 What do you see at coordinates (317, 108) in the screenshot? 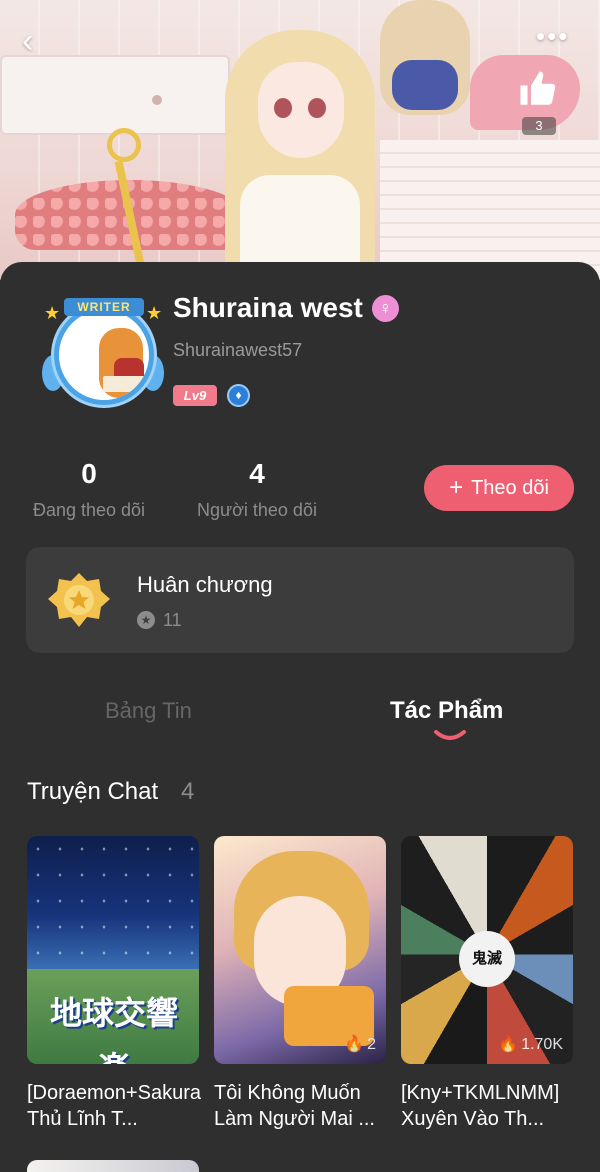
I see `banner-character-eye-right` at bounding box center [317, 108].